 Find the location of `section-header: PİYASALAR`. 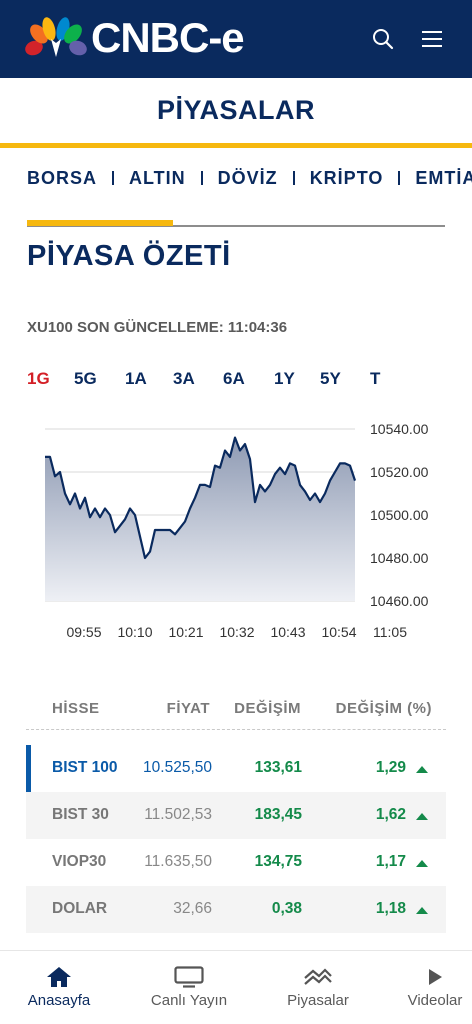

section-header: PİYASALAR is located at coordinates (236, 113).